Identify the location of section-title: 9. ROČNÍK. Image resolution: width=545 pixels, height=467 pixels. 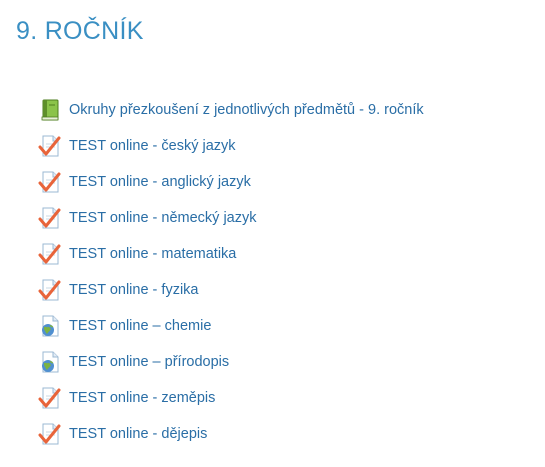
(80, 31).